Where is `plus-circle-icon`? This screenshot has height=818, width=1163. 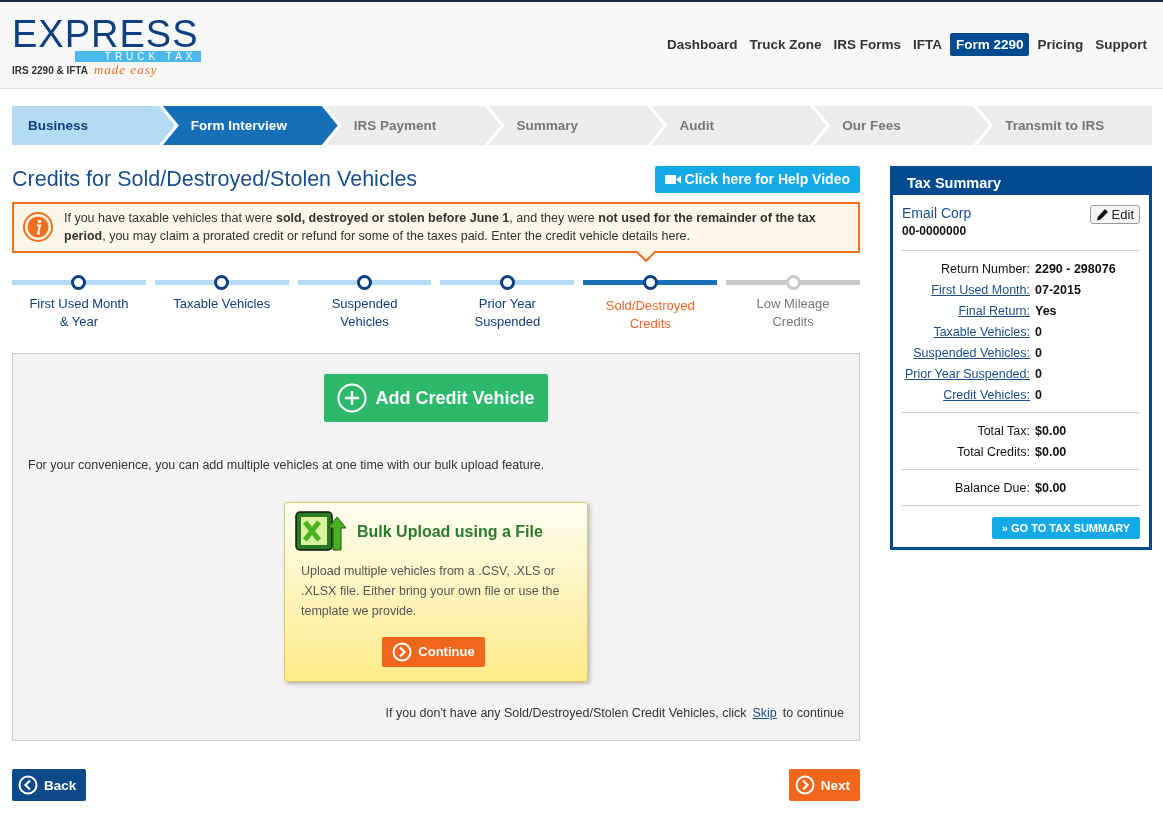
plus-circle-icon is located at coordinates (352, 398).